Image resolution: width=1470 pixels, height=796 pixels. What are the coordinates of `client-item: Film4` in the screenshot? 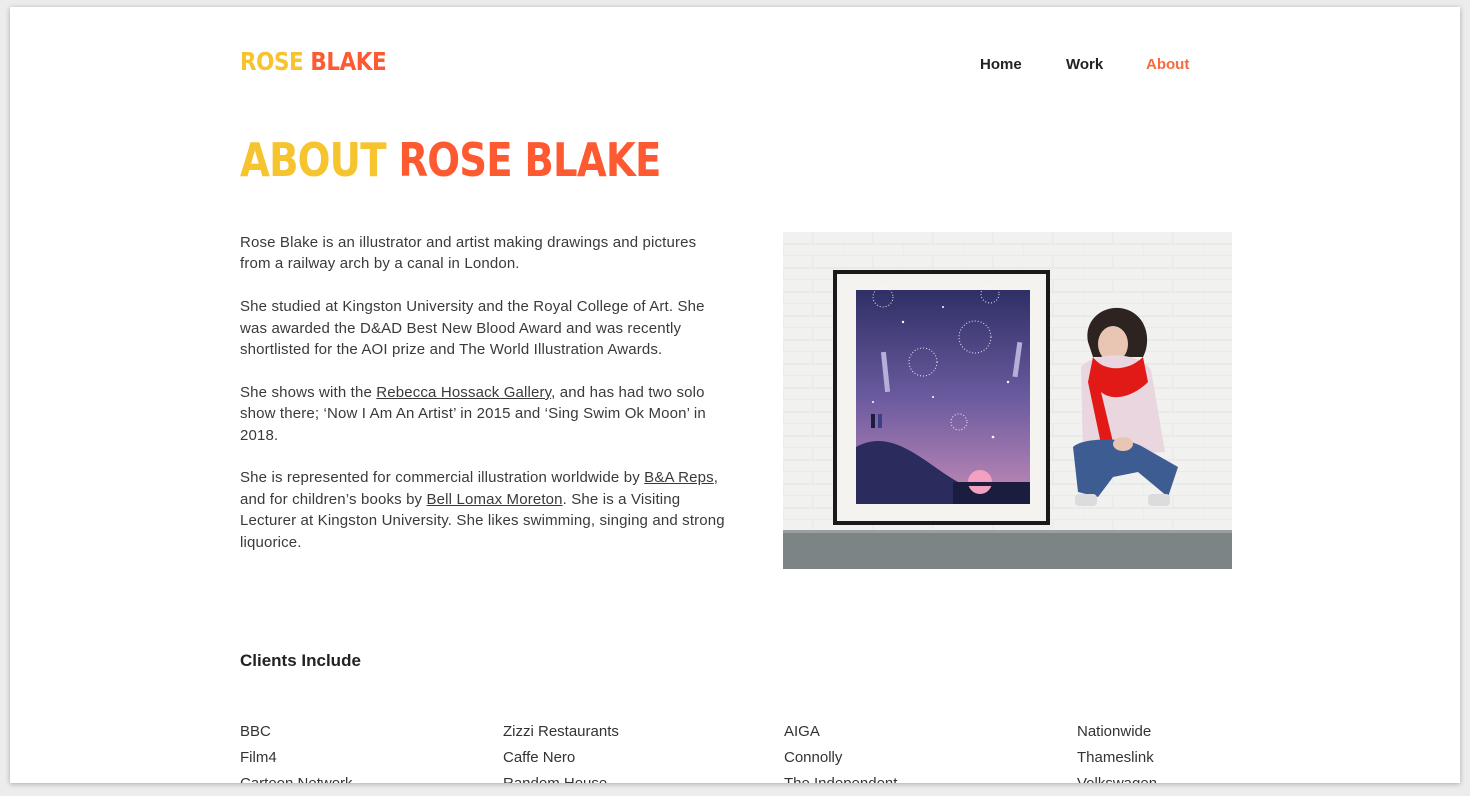 It's located at (258, 757).